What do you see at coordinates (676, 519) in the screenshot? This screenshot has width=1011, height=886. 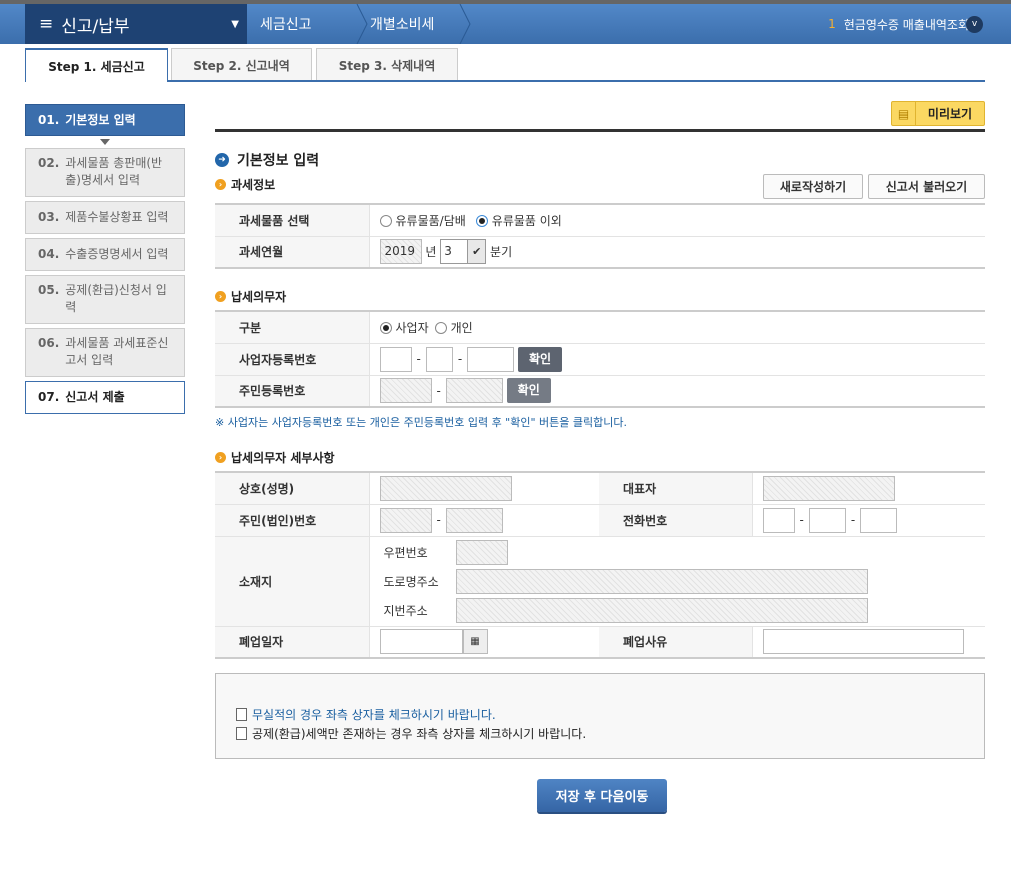 I see `field-label: 전화번호` at bounding box center [676, 519].